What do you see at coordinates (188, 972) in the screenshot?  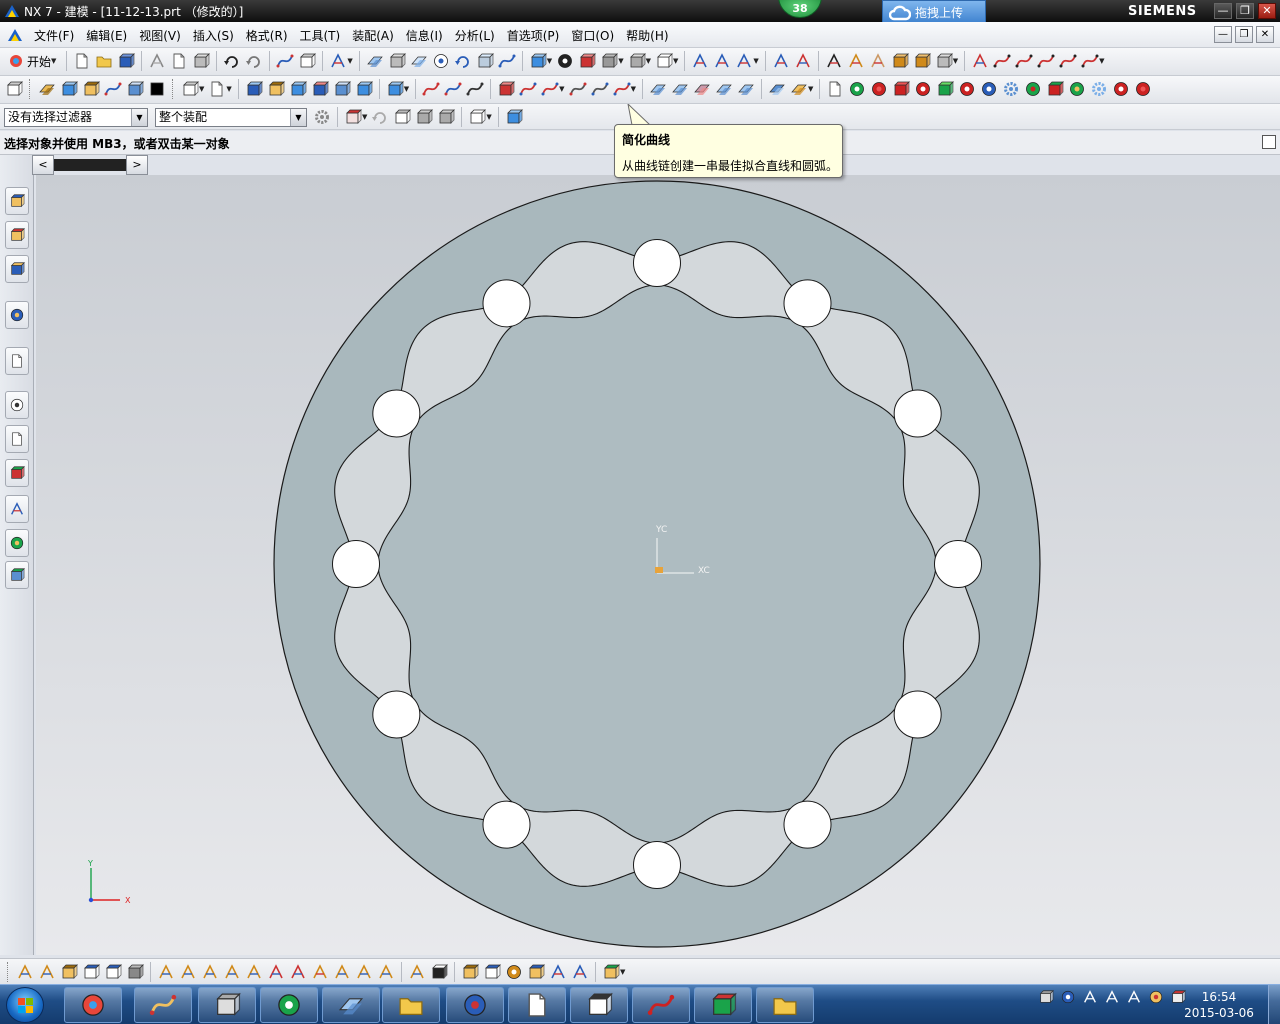 I see `arc-3pt-button` at bounding box center [188, 972].